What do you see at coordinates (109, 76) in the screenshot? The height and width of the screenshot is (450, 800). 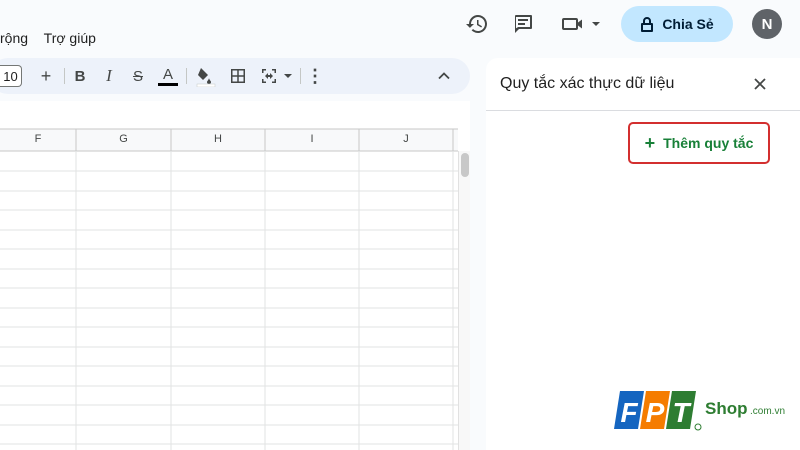 I see `italic-button: I` at bounding box center [109, 76].